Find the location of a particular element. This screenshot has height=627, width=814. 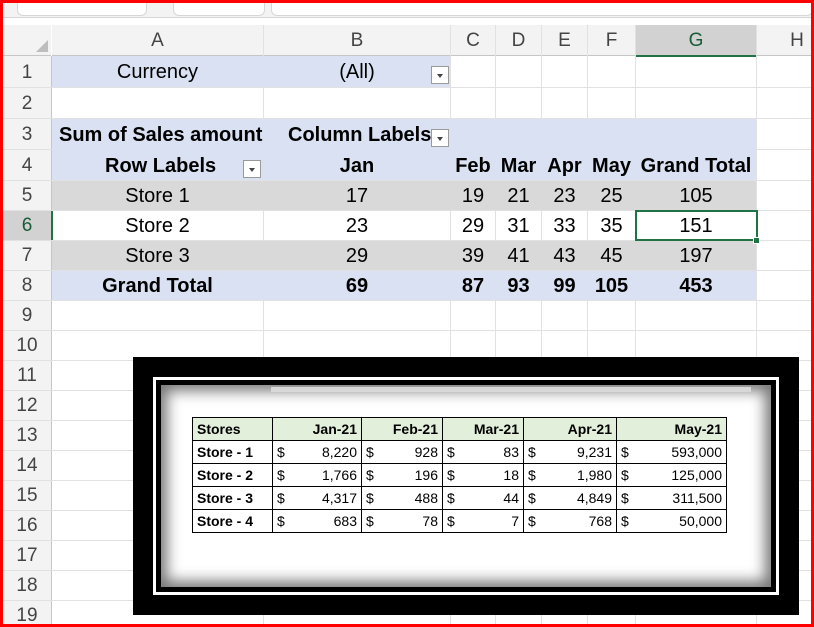

table-cell: 4,849 is located at coordinates (582, 498).